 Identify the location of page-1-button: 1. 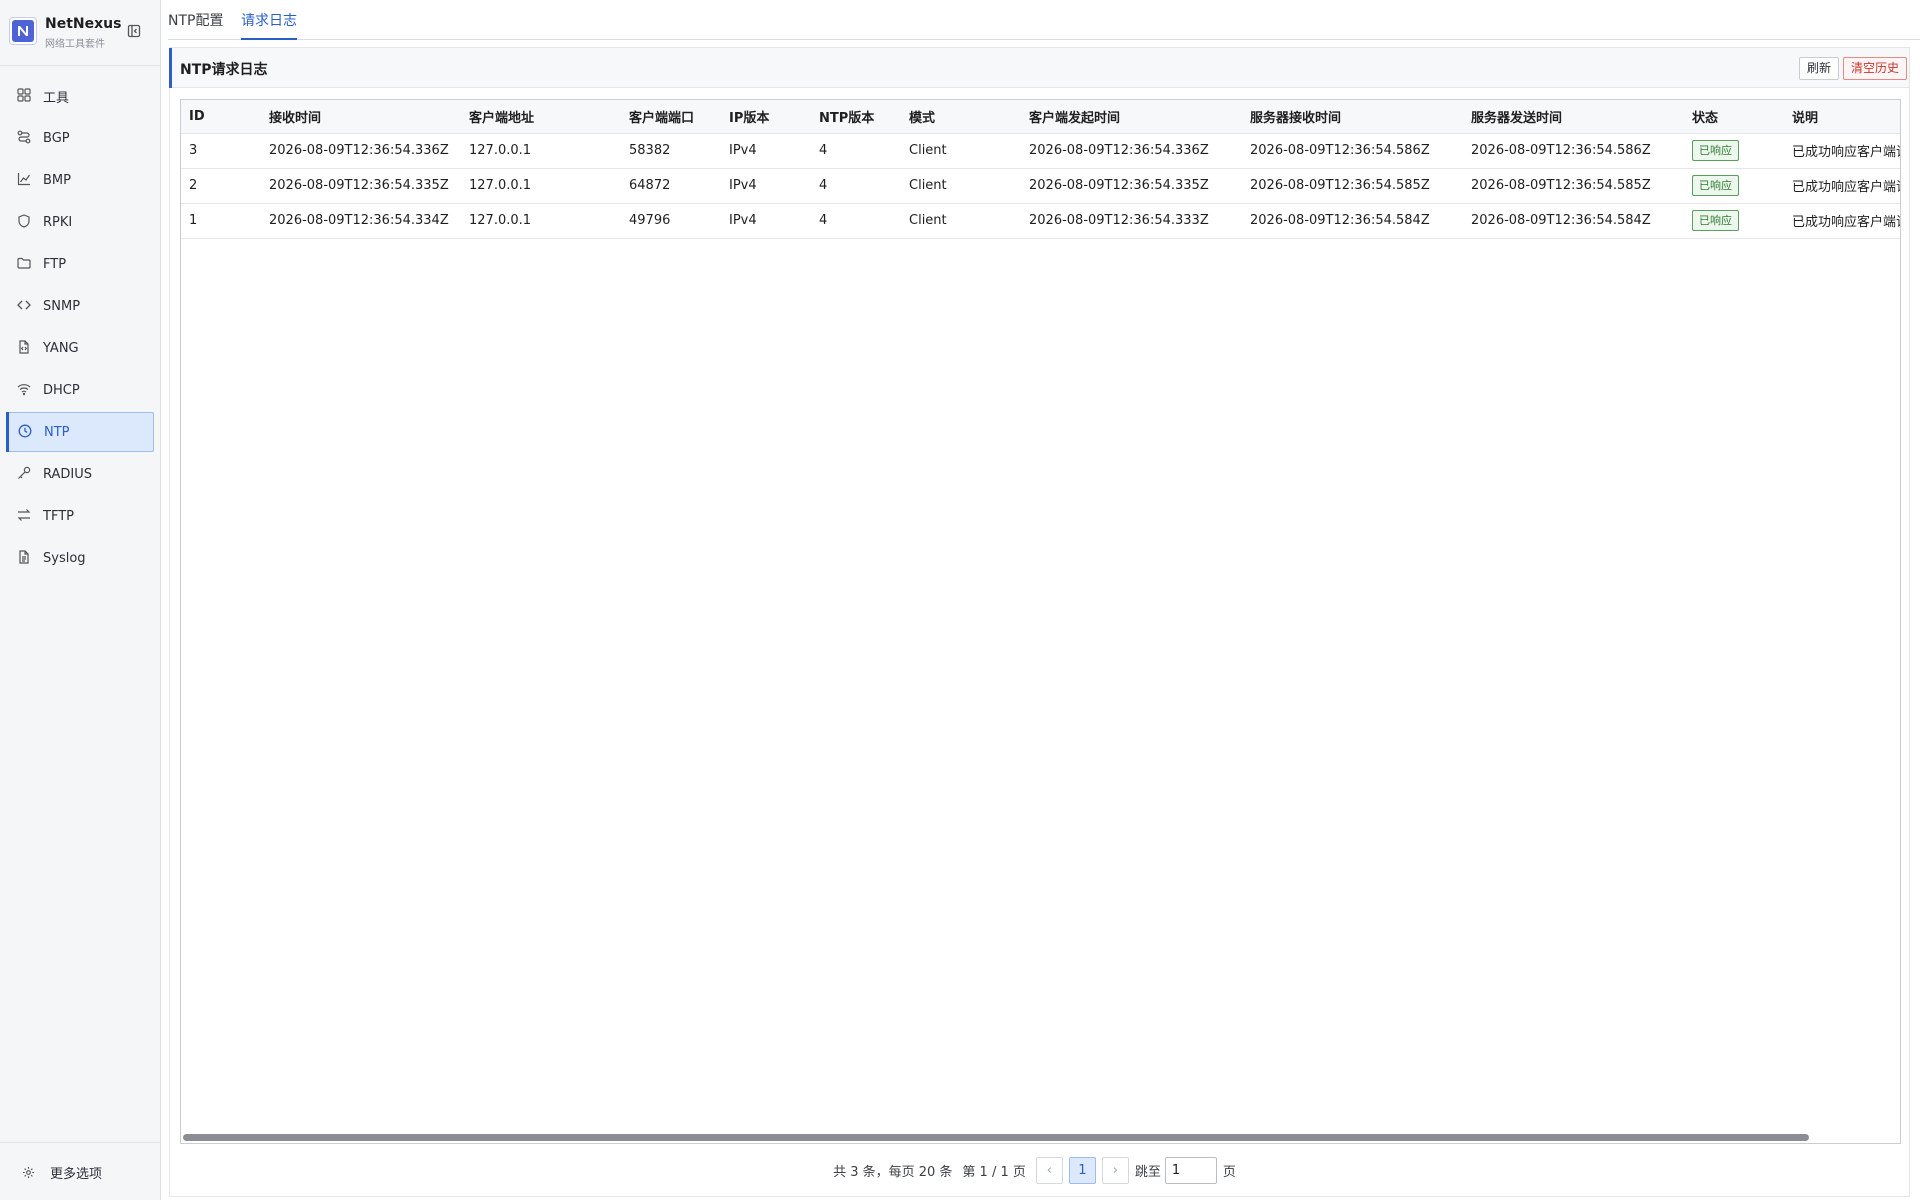
(1082, 1170).